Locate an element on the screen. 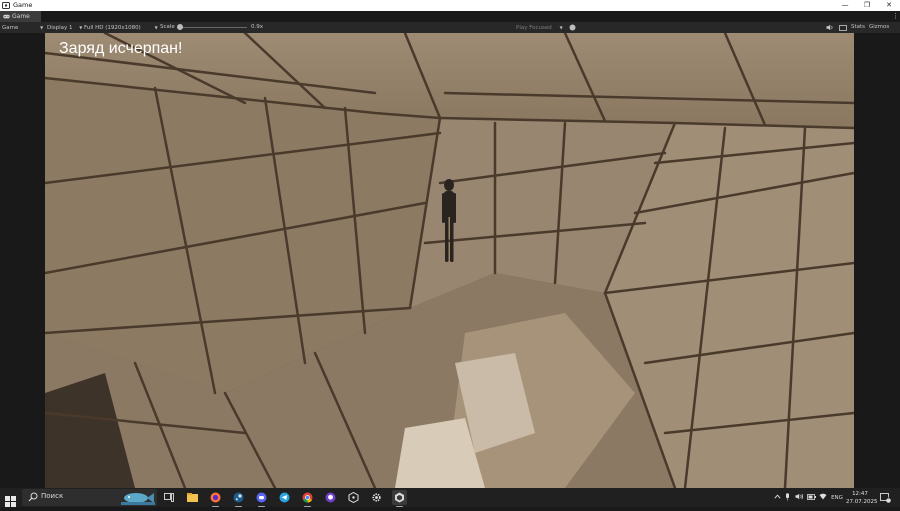 This screenshot has height=511, width=900. speaker-icon is located at coordinates (829, 27).